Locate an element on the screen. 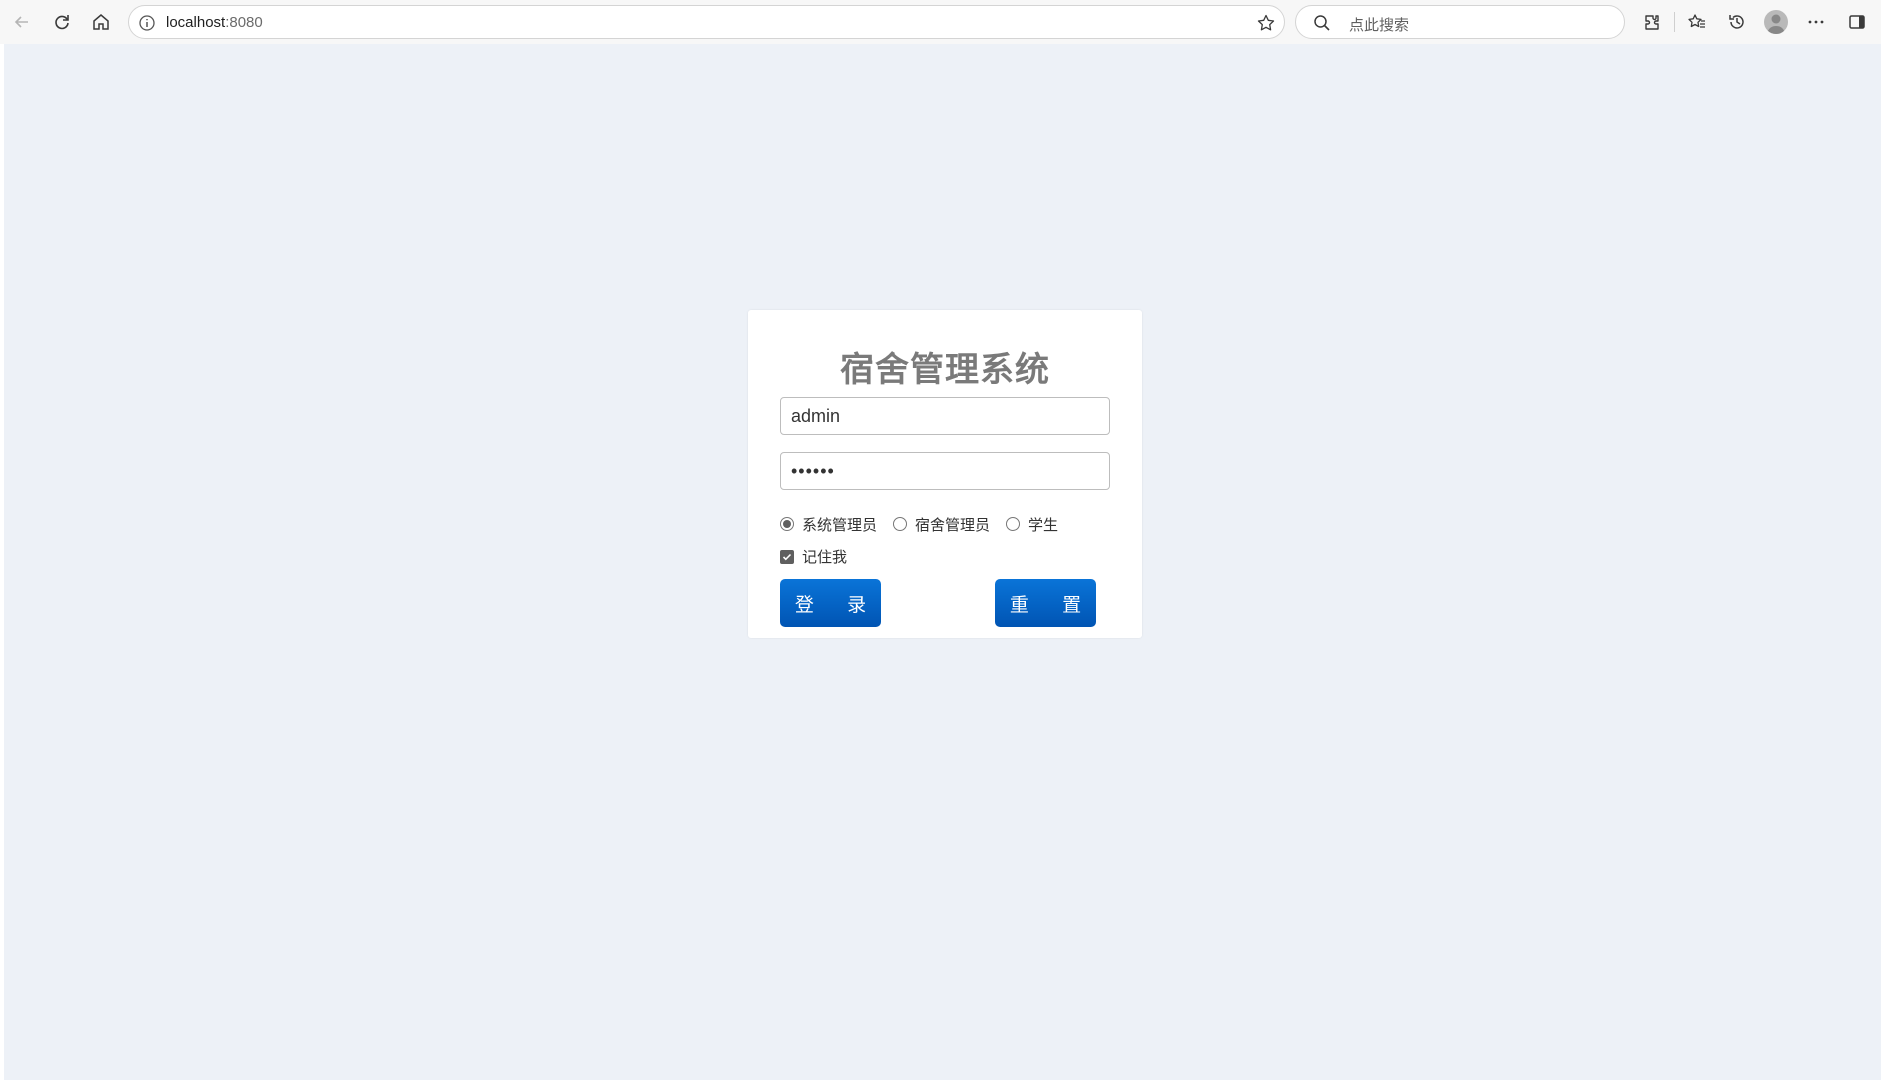 This screenshot has width=1881, height=1080. role-option-dorm-admin: 宿舍管理员 is located at coordinates (941, 524).